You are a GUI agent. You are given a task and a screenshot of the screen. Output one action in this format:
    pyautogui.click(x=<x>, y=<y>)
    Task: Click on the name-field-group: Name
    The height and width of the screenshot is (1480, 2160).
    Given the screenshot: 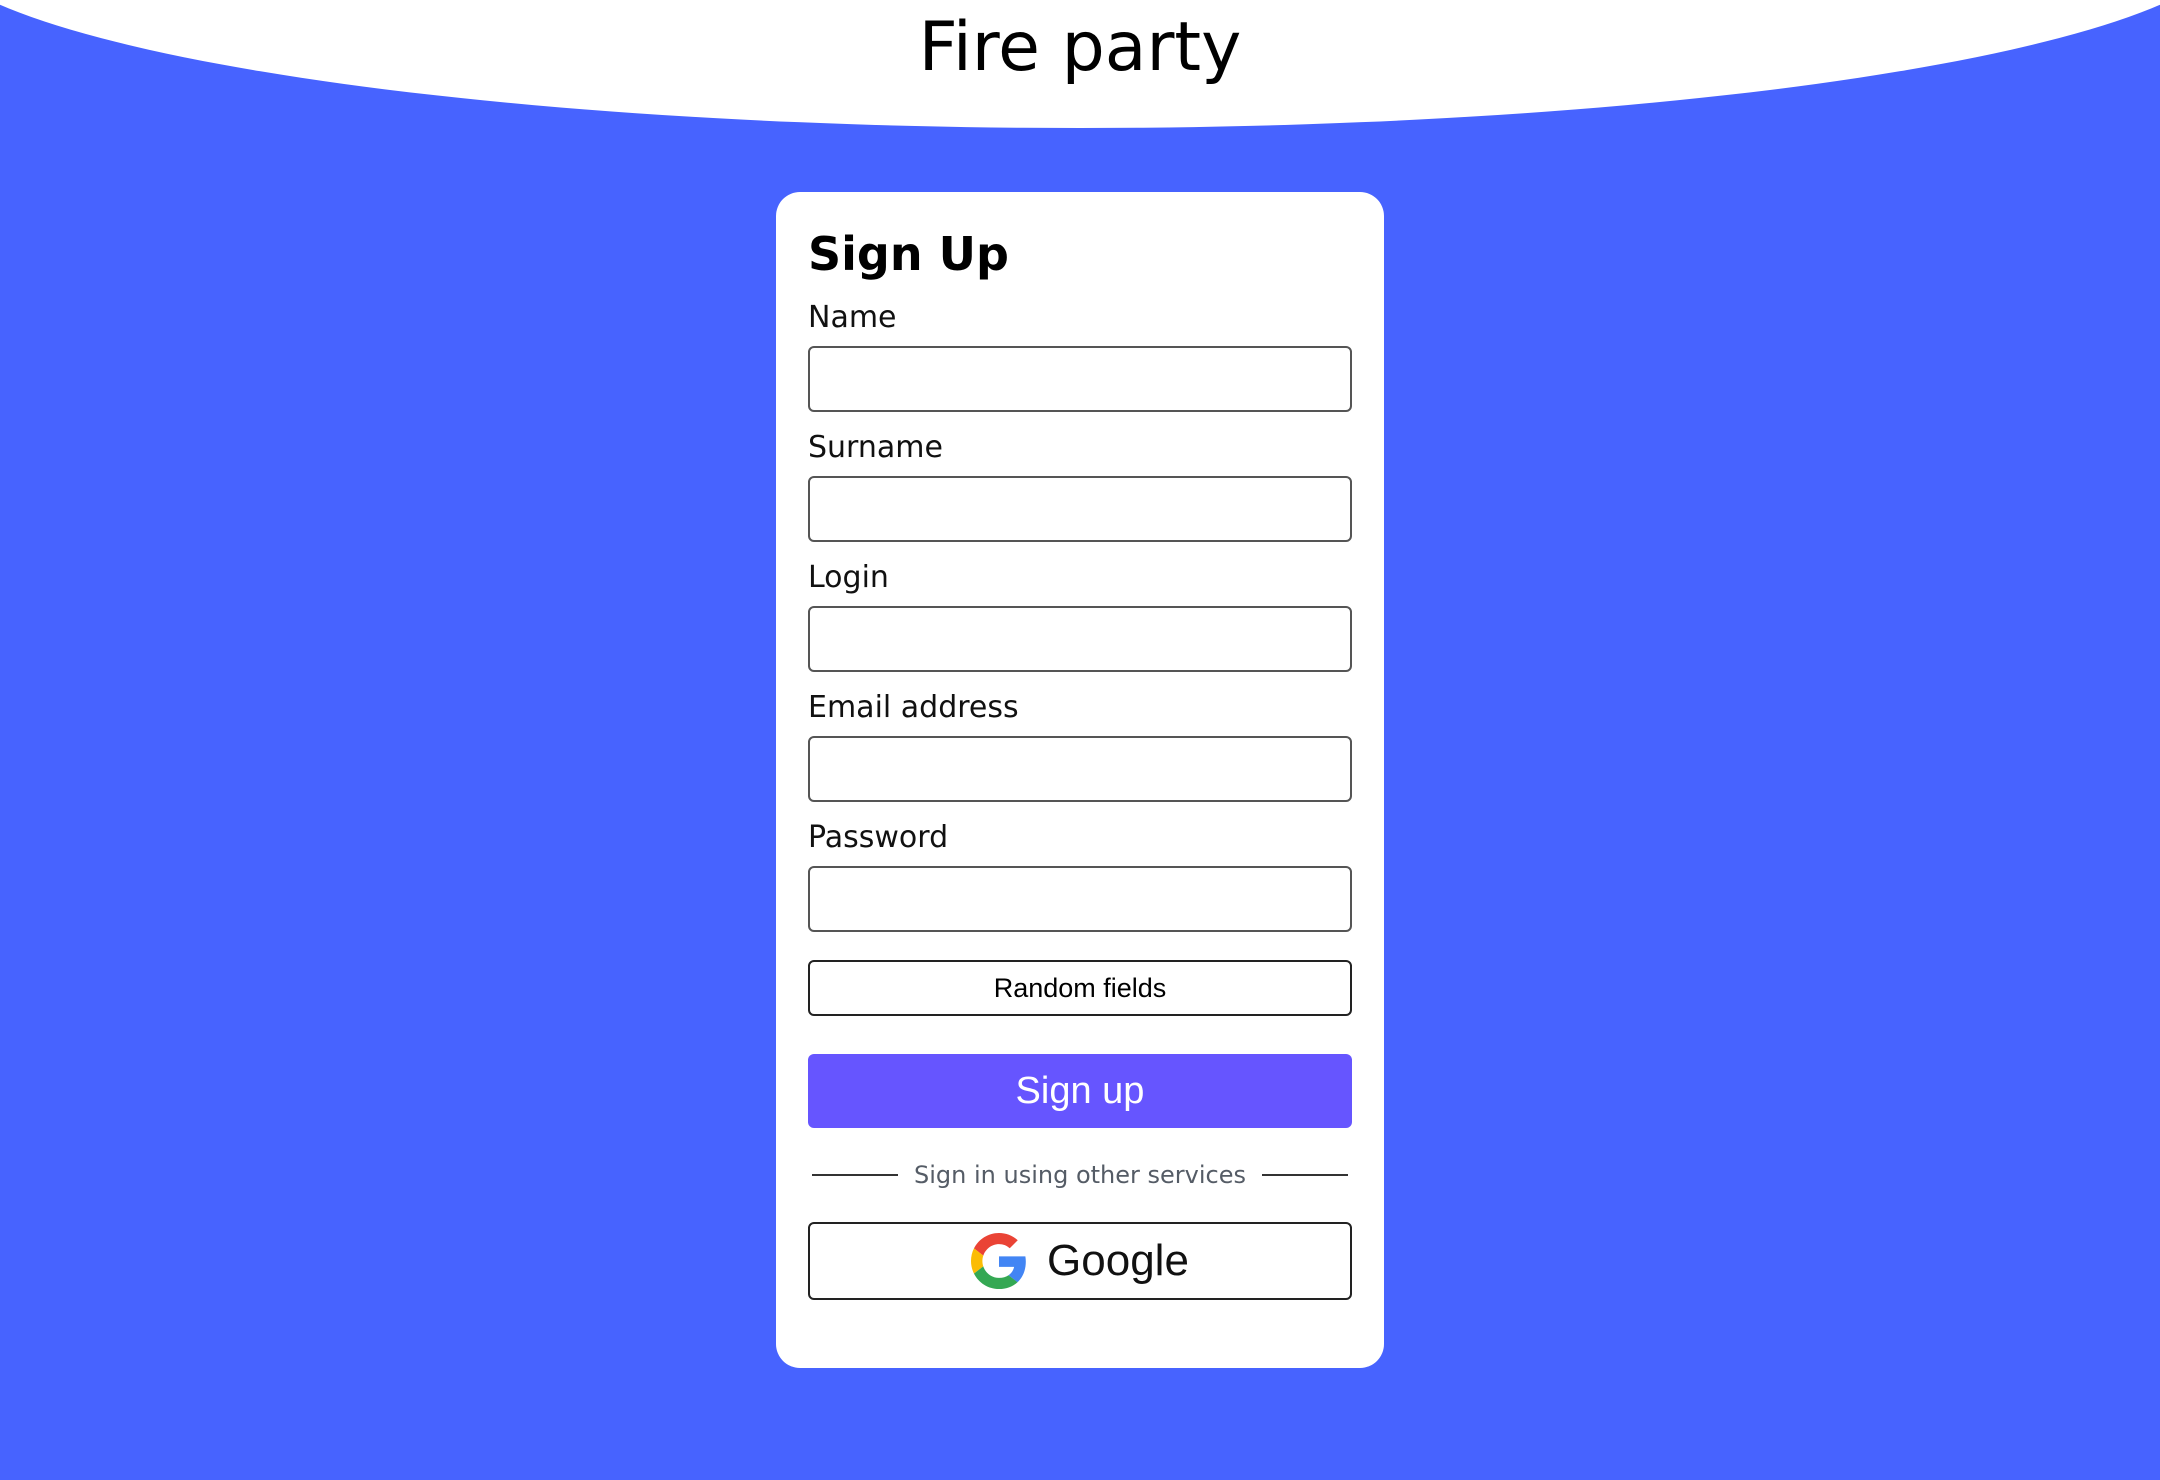 What is the action you would take?
    pyautogui.click(x=1080, y=356)
    